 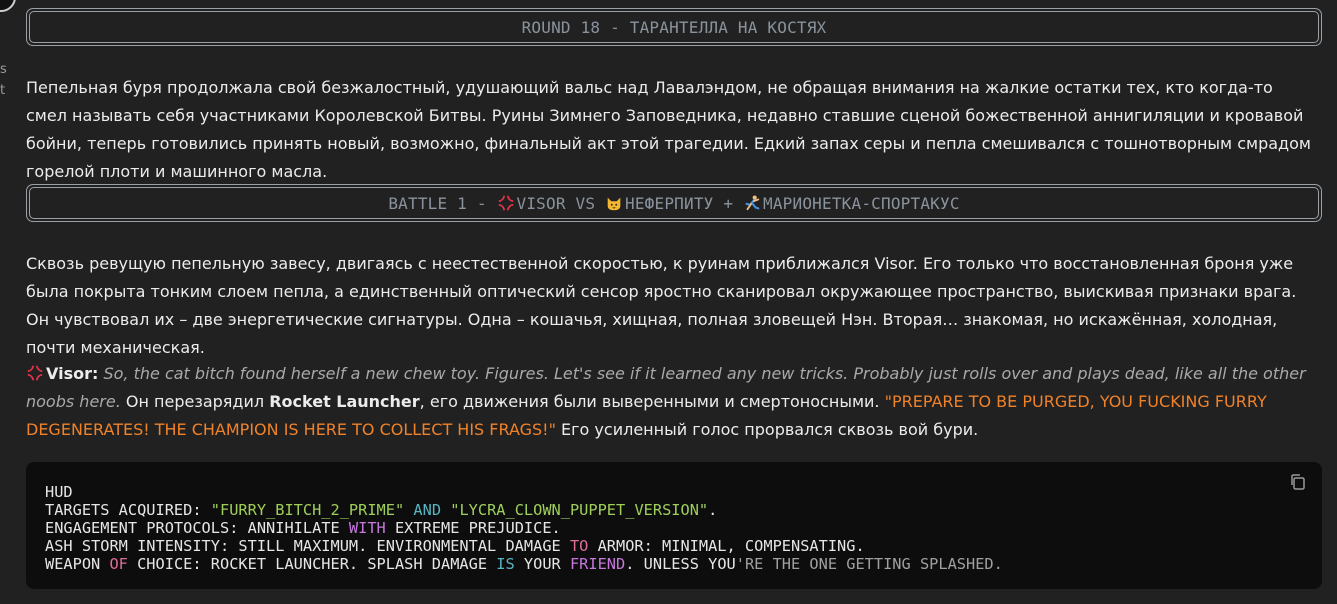 What do you see at coordinates (669, 203) in the screenshot?
I see `fighter-neferpitou: НЕФЕРПИТУ` at bounding box center [669, 203].